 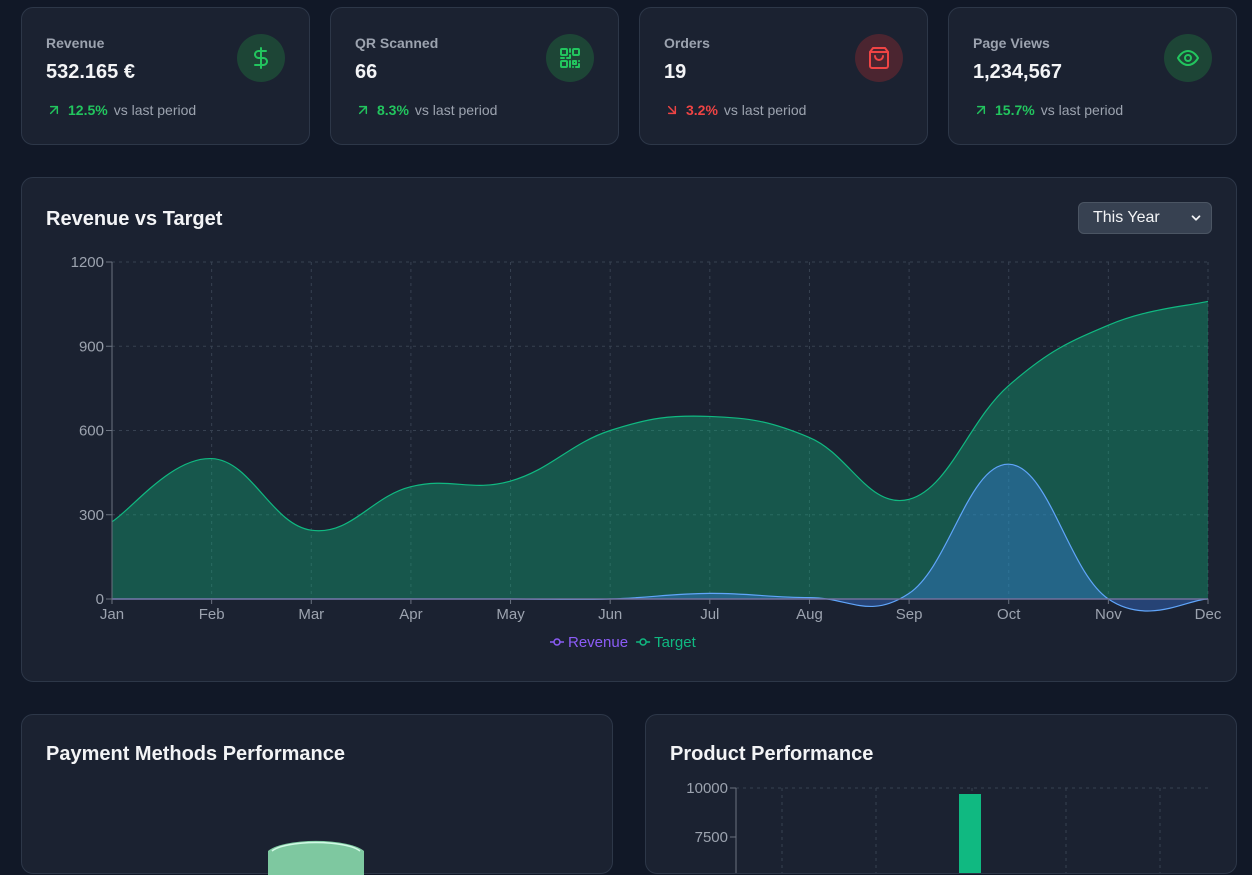 I want to click on stat-card-revenue: Revenue 532.165 € 12.5% vs last period, so click(x=165, y=76).